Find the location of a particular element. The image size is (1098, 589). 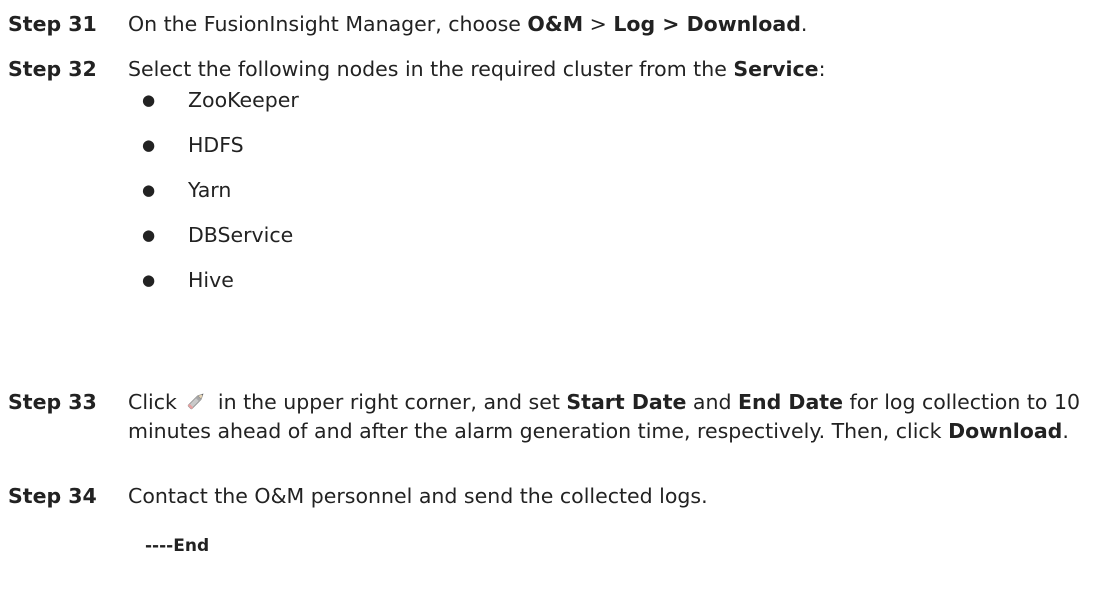

list-item: ● Hive is located at coordinates (220, 288).